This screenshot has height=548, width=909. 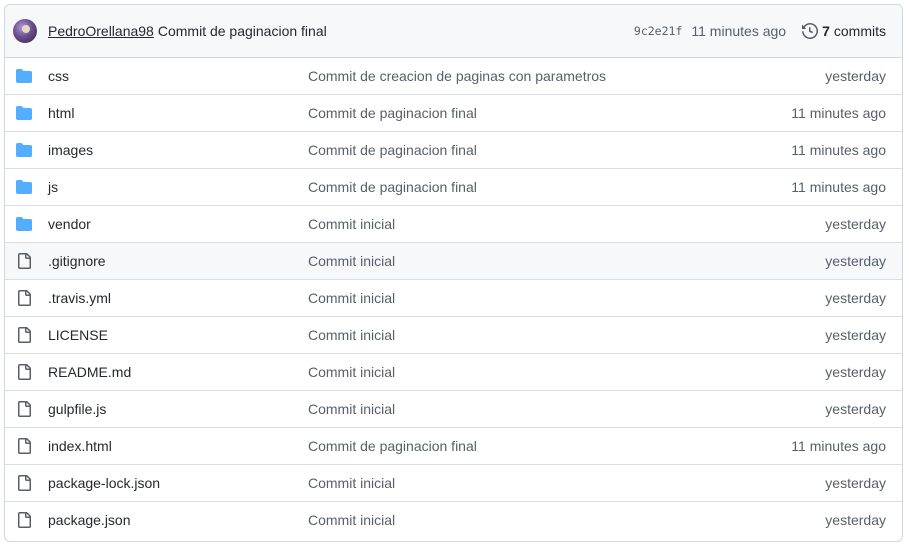 What do you see at coordinates (178, 446) in the screenshot?
I see `file-name-link: index.html` at bounding box center [178, 446].